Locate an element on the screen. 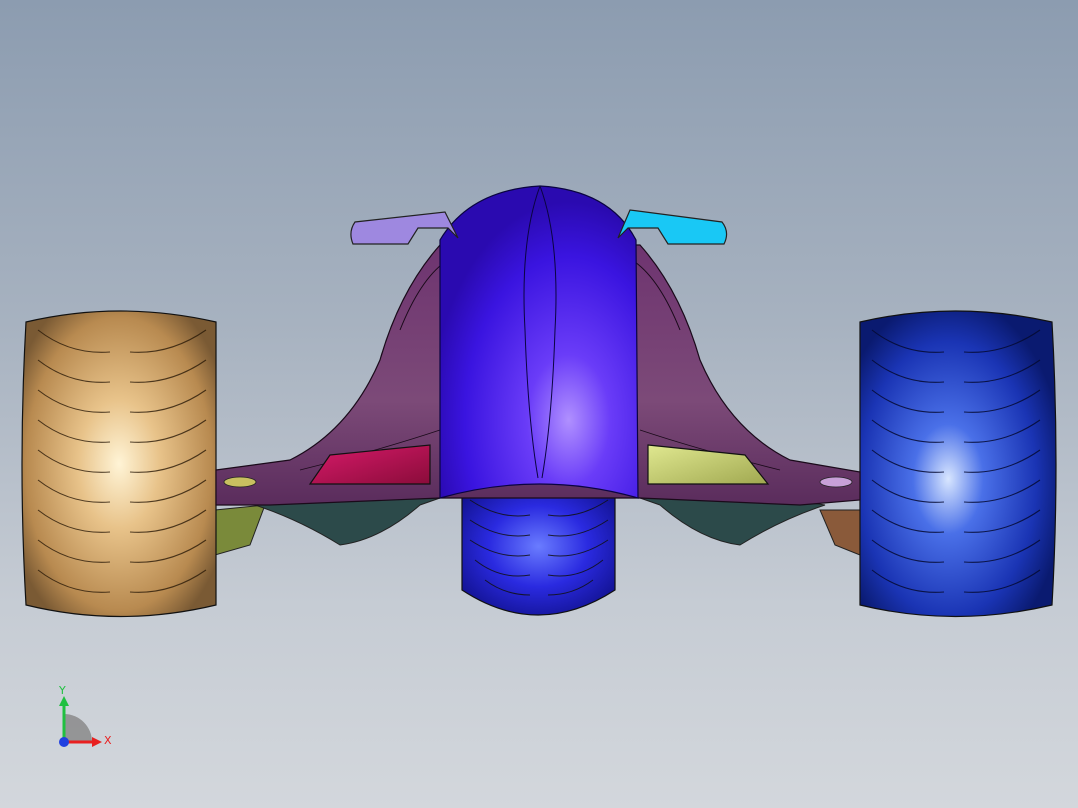 The height and width of the screenshot is (808, 1078). left-rear-wheel is located at coordinates (119, 464).